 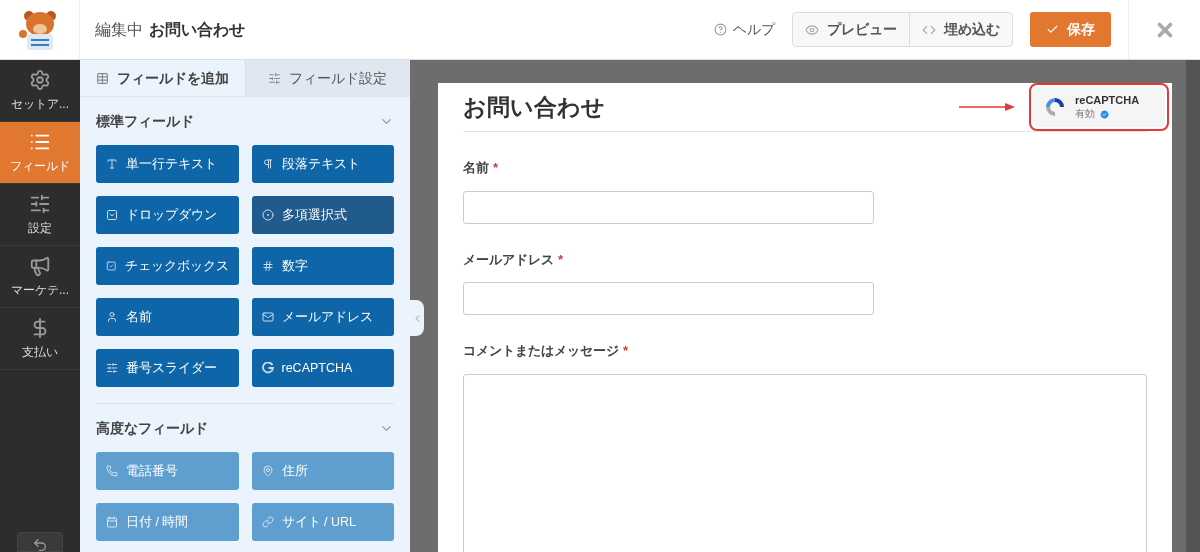 I want to click on undo-button, so click(x=40, y=542).